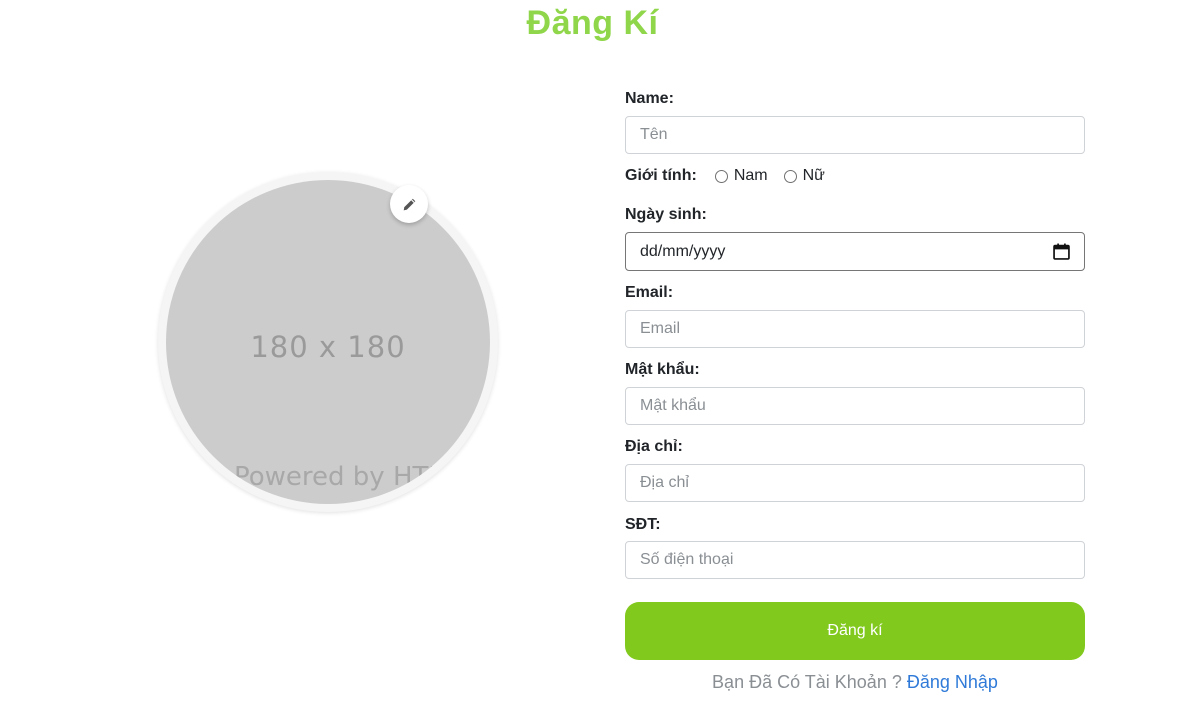 The width and height of the screenshot is (1185, 720). Describe the element at coordinates (855, 560) in the screenshot. I see `phone-input` at that location.